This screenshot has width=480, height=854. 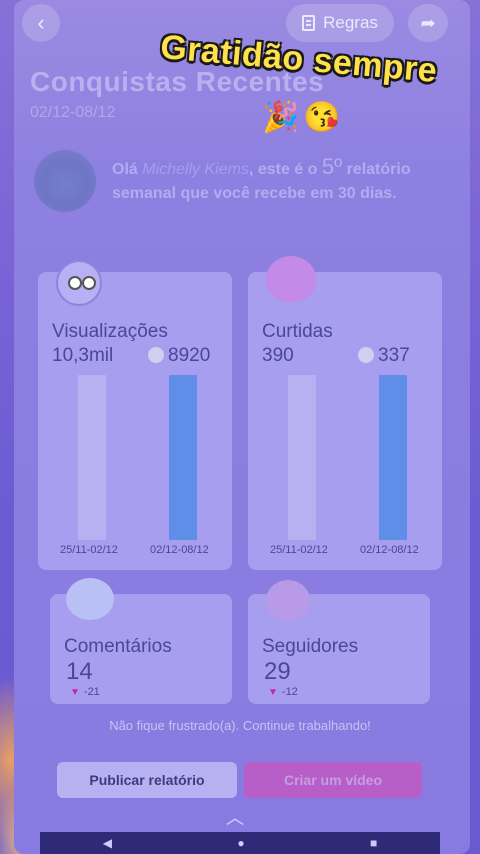 I want to click on followers-delta: ▼ -12, so click(x=283, y=692).